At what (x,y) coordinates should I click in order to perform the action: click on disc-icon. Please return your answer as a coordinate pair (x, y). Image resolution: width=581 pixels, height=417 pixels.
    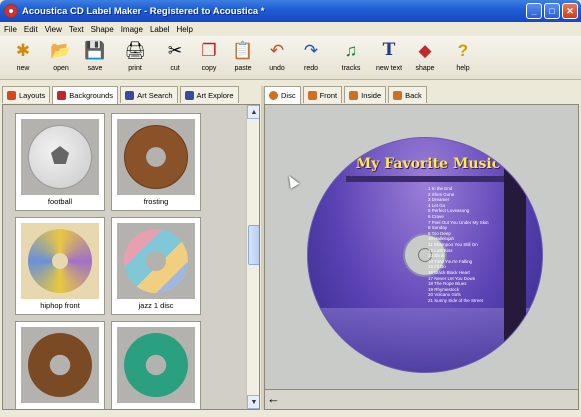
    Looking at the image, I should click on (273, 95).